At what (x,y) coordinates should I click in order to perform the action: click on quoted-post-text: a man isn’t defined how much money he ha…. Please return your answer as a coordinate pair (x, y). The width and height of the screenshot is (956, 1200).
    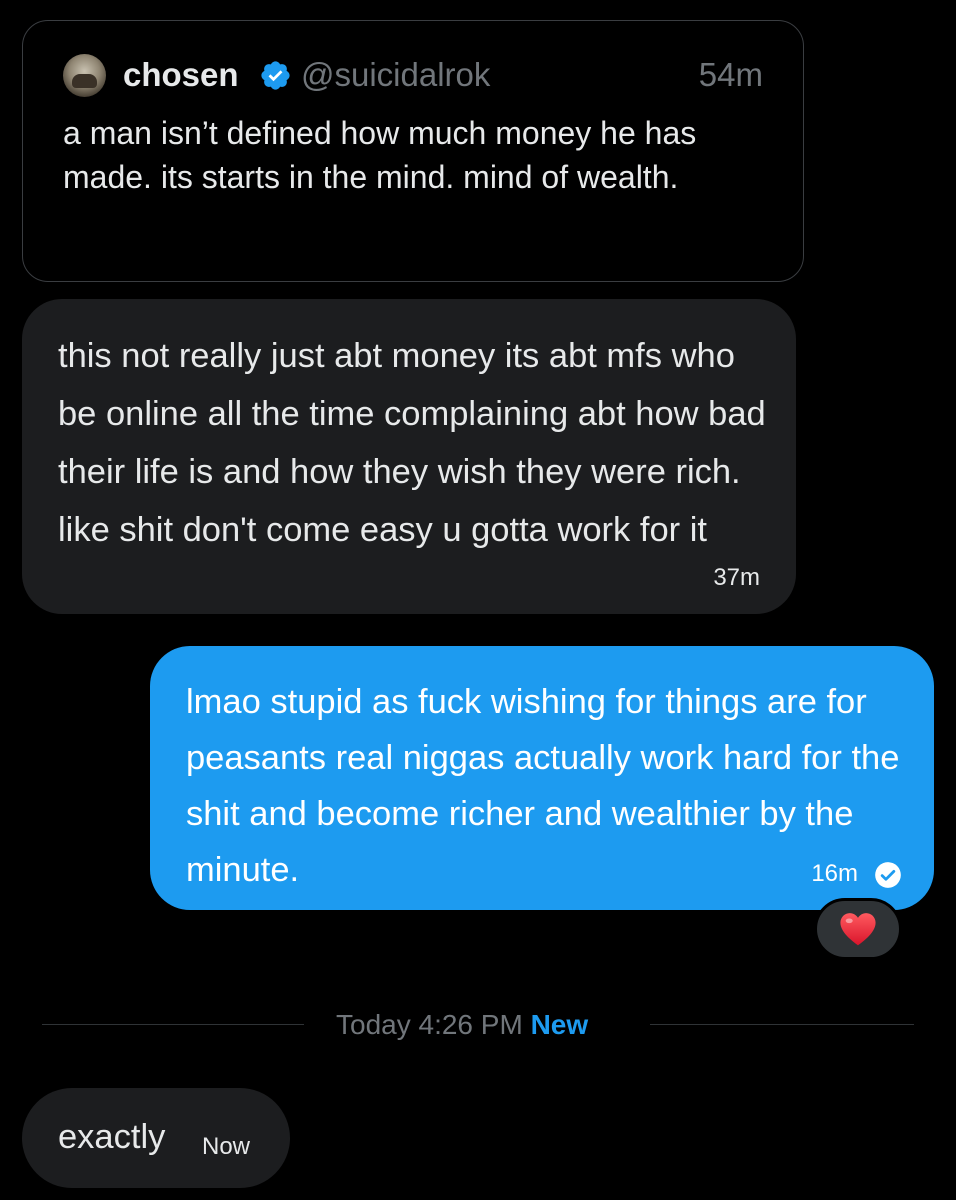
    Looking at the image, I should click on (380, 155).